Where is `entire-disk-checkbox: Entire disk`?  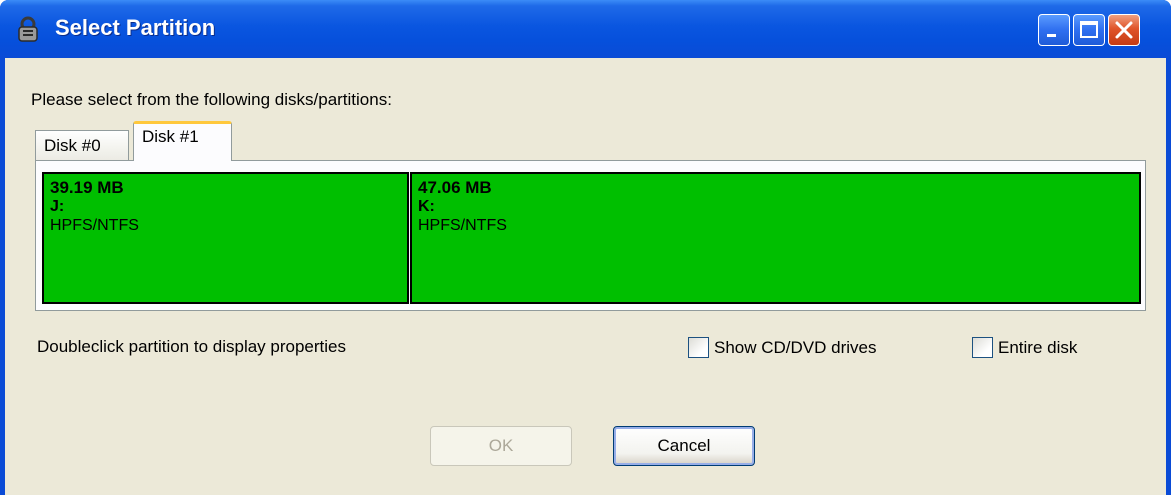 entire-disk-checkbox: Entire disk is located at coordinates (1024, 347).